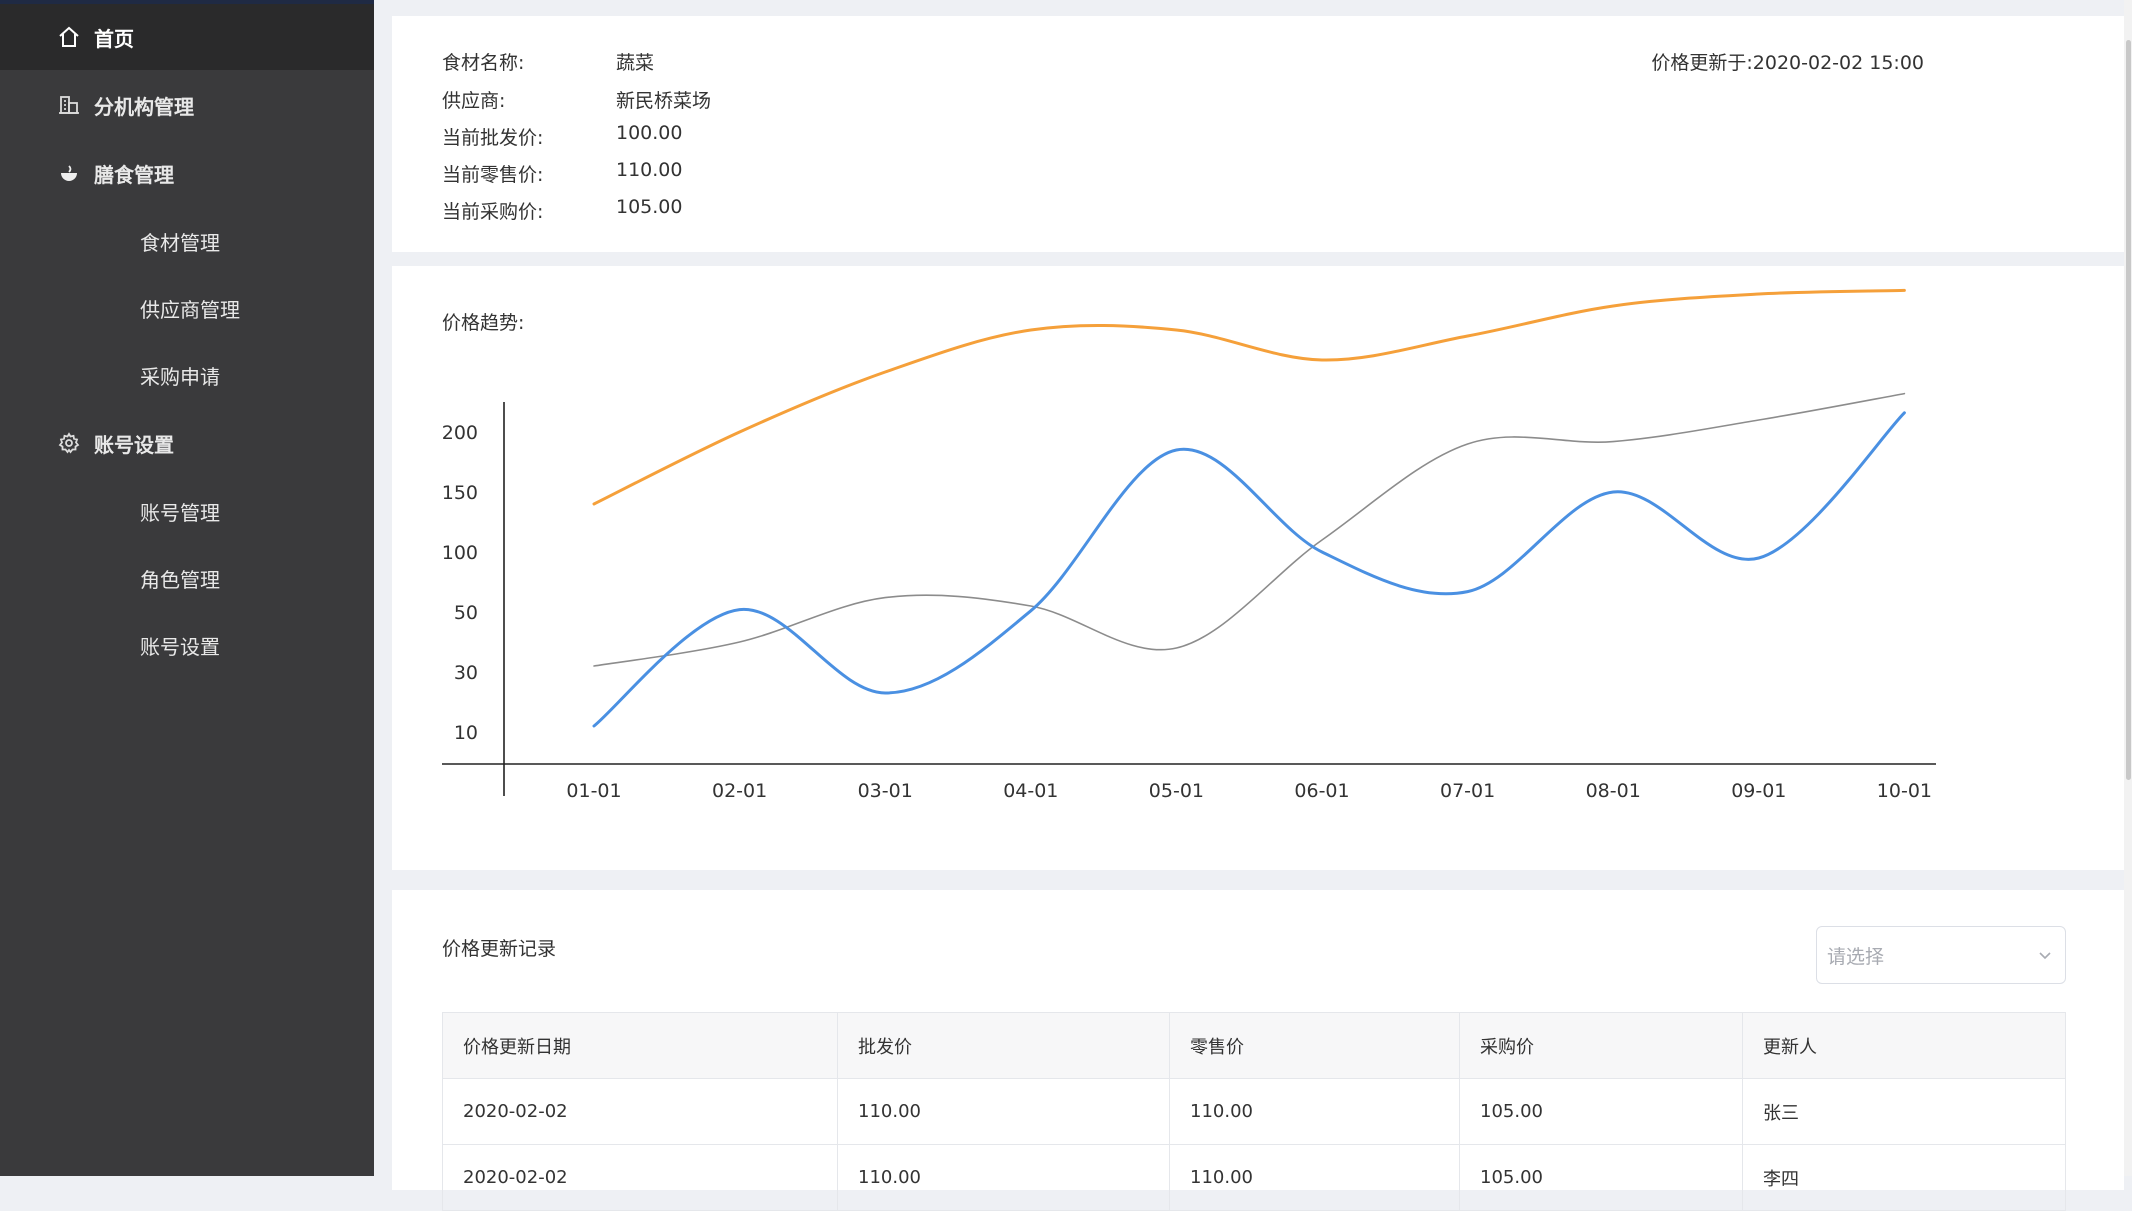 Image resolution: width=2132 pixels, height=1211 pixels. What do you see at coordinates (134, 174) in the screenshot?
I see `sidebar-item-label: 膳食管理` at bounding box center [134, 174].